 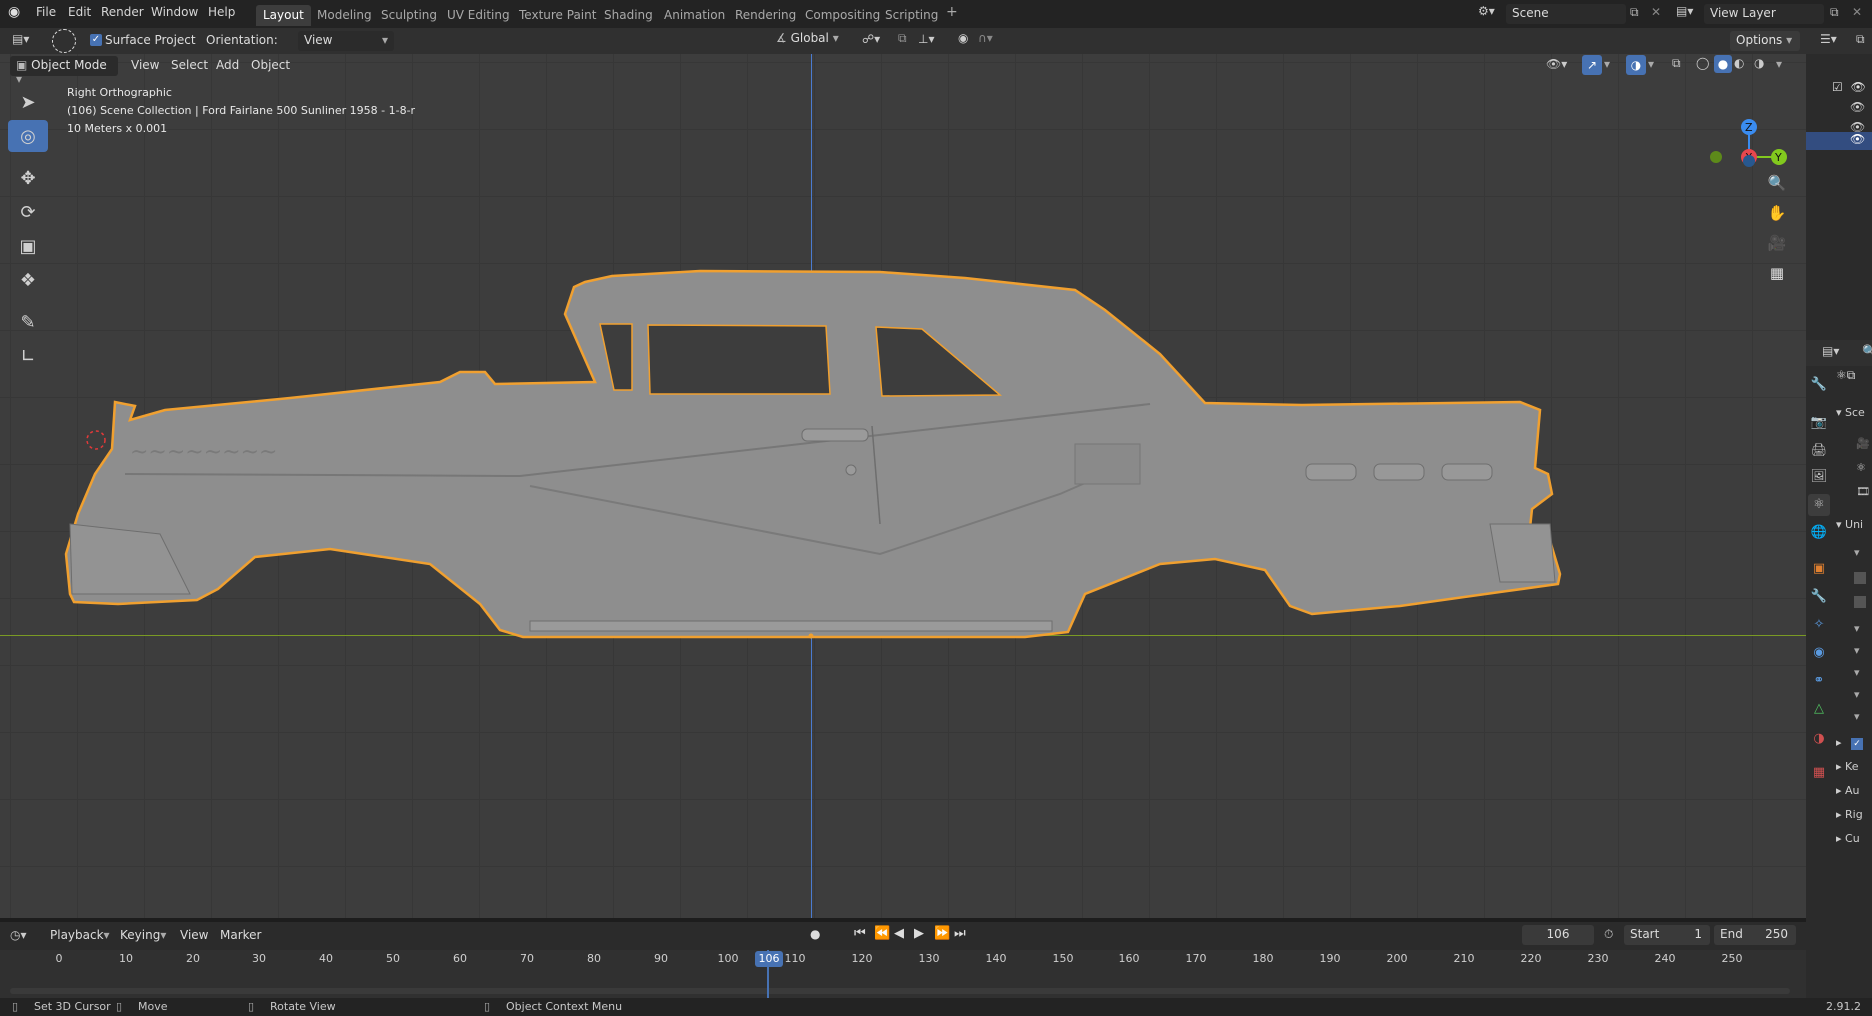 I want to click on jump-start-icon: ⏮, so click(x=860, y=933).